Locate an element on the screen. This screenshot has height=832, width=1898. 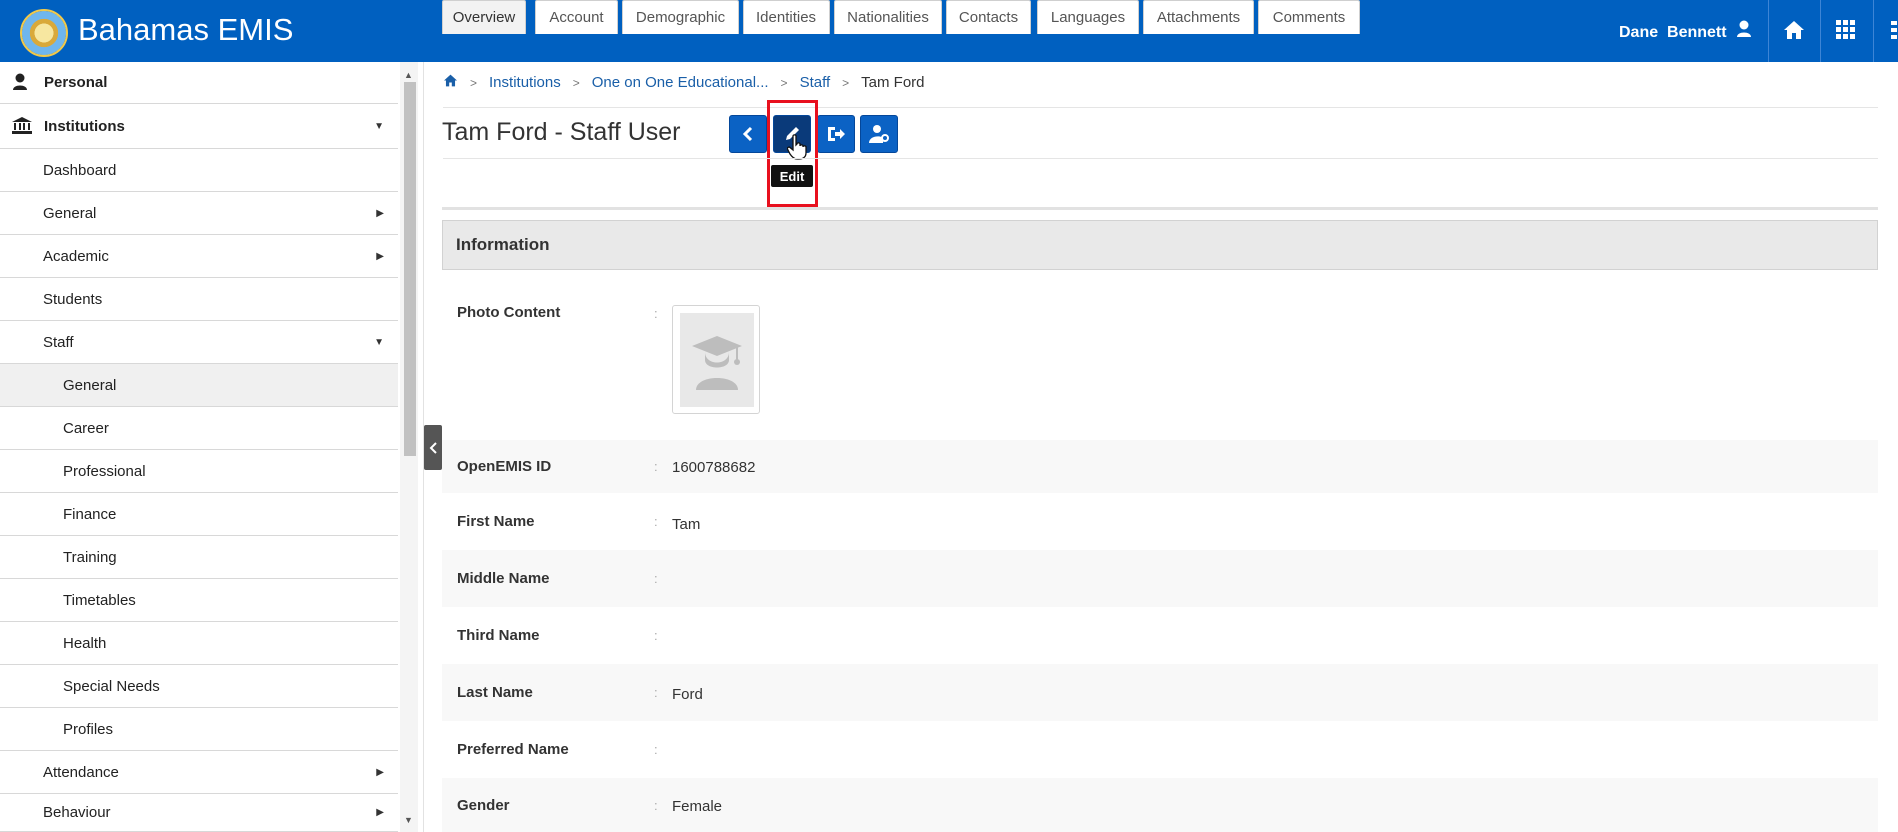
sidebar-item-finance: Finance is located at coordinates (199, 514).